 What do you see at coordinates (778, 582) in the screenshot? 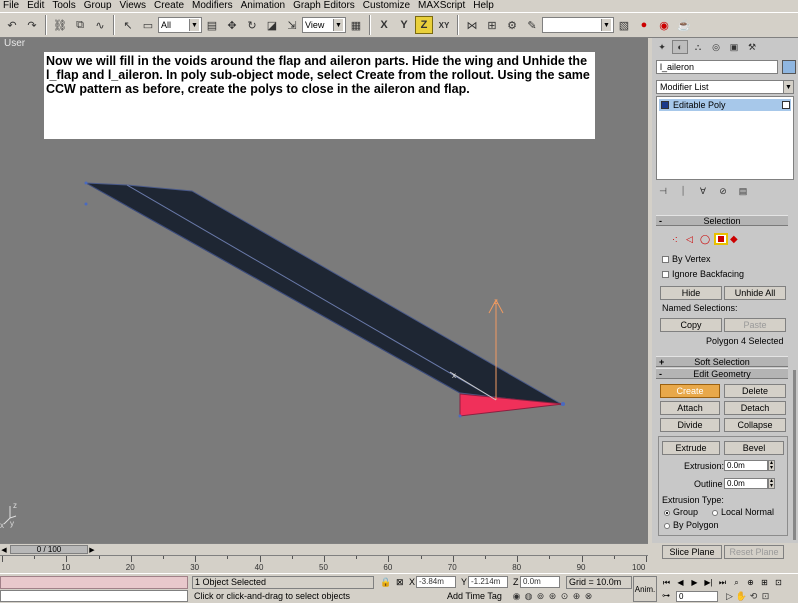
I see `zoom-extents-all-icon: ⊡` at bounding box center [778, 582].